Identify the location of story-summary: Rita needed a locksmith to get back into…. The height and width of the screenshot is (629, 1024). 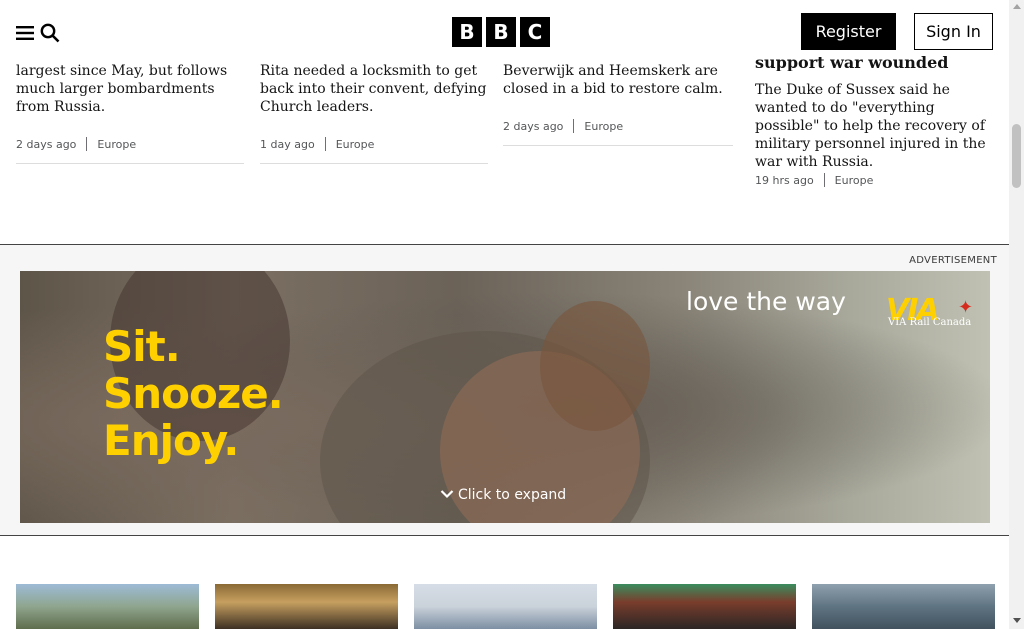
(374, 89).